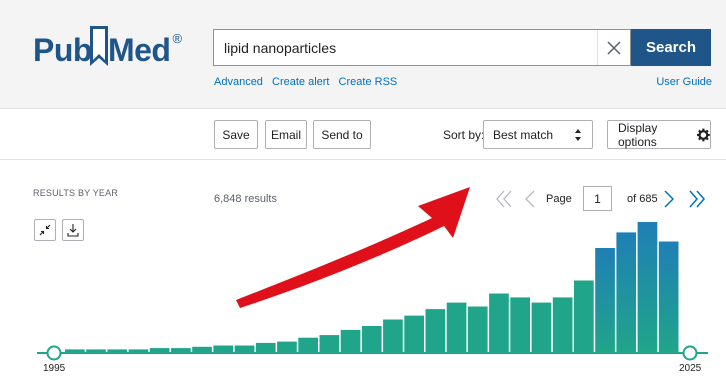  I want to click on chart-end-year: 2025, so click(690, 368).